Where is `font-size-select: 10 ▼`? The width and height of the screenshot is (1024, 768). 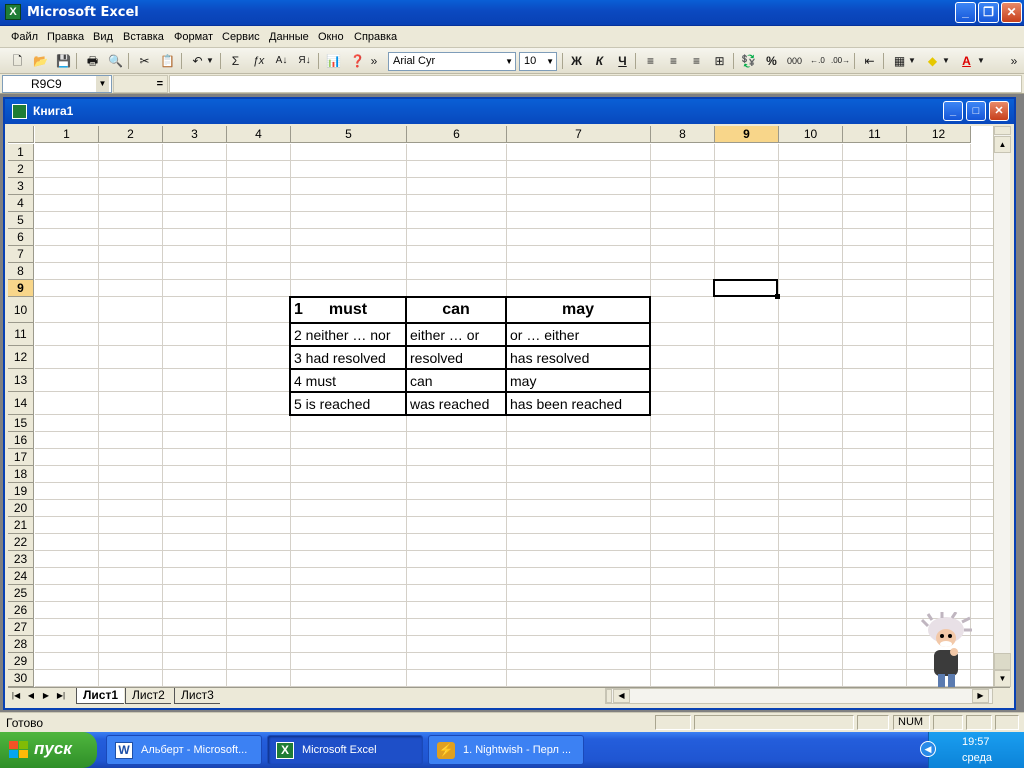
font-size-select: 10 ▼ is located at coordinates (538, 61).